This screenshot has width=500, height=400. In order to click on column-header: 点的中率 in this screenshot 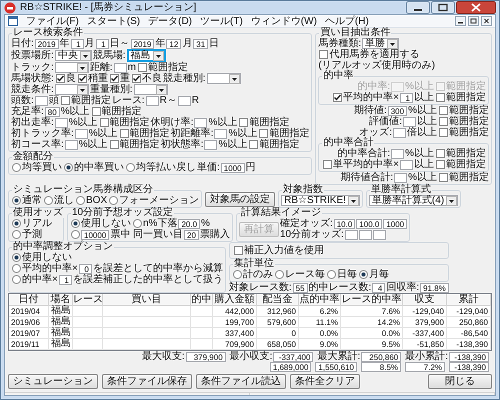, I will do `click(320, 300)`.